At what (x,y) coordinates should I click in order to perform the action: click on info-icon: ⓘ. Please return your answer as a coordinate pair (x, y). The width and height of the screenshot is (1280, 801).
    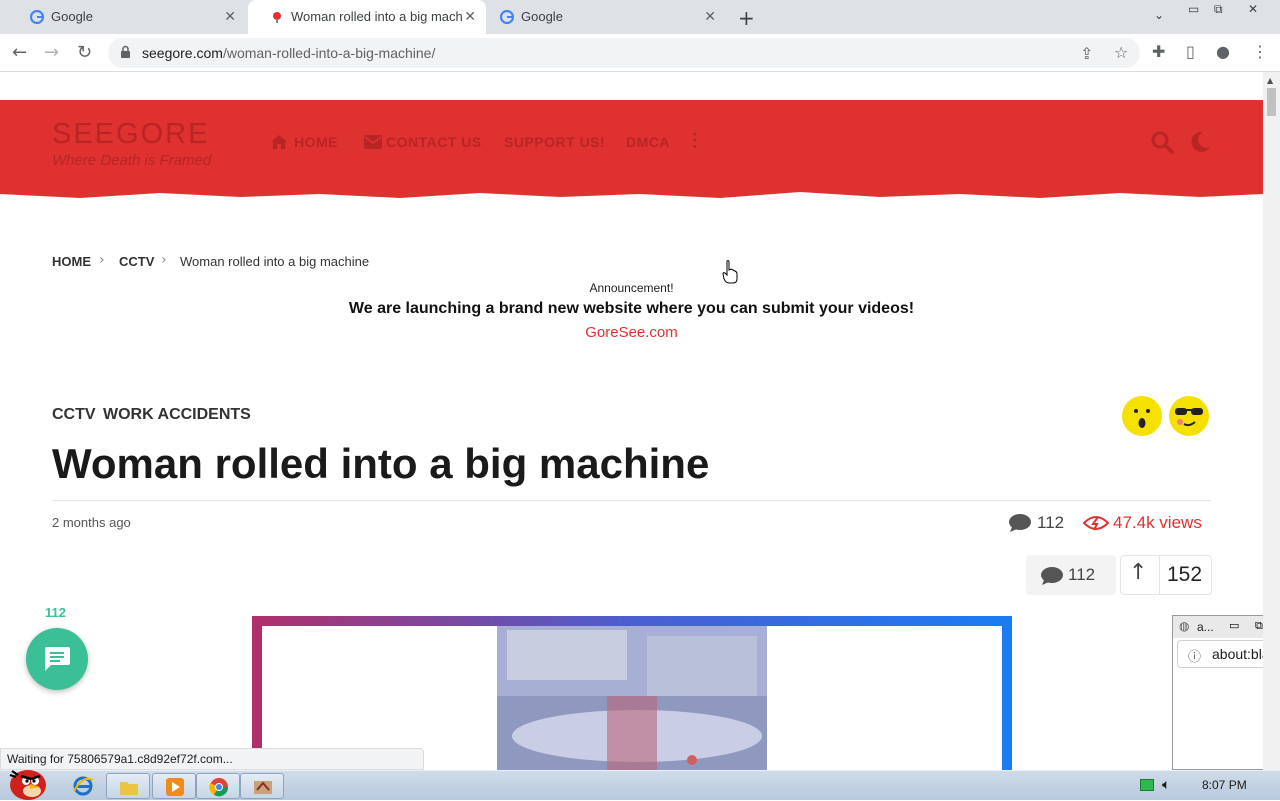
    Looking at the image, I should click on (1195, 656).